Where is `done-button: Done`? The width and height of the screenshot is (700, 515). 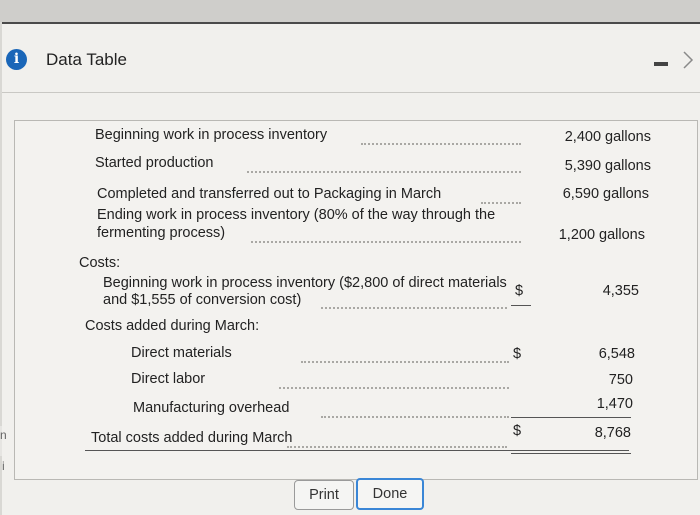 done-button: Done is located at coordinates (390, 494).